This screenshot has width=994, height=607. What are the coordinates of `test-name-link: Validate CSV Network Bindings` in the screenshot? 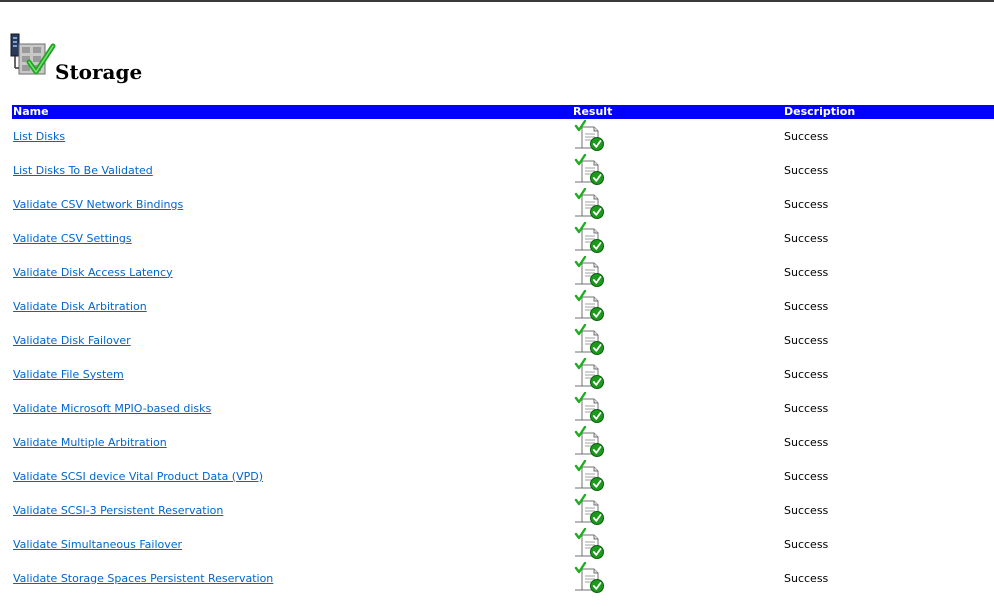 It's located at (98, 204).